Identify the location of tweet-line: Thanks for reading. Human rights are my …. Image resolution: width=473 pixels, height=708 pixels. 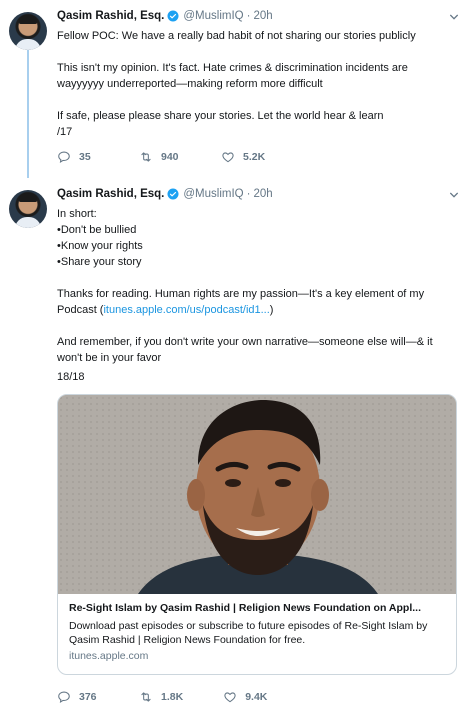
(241, 294).